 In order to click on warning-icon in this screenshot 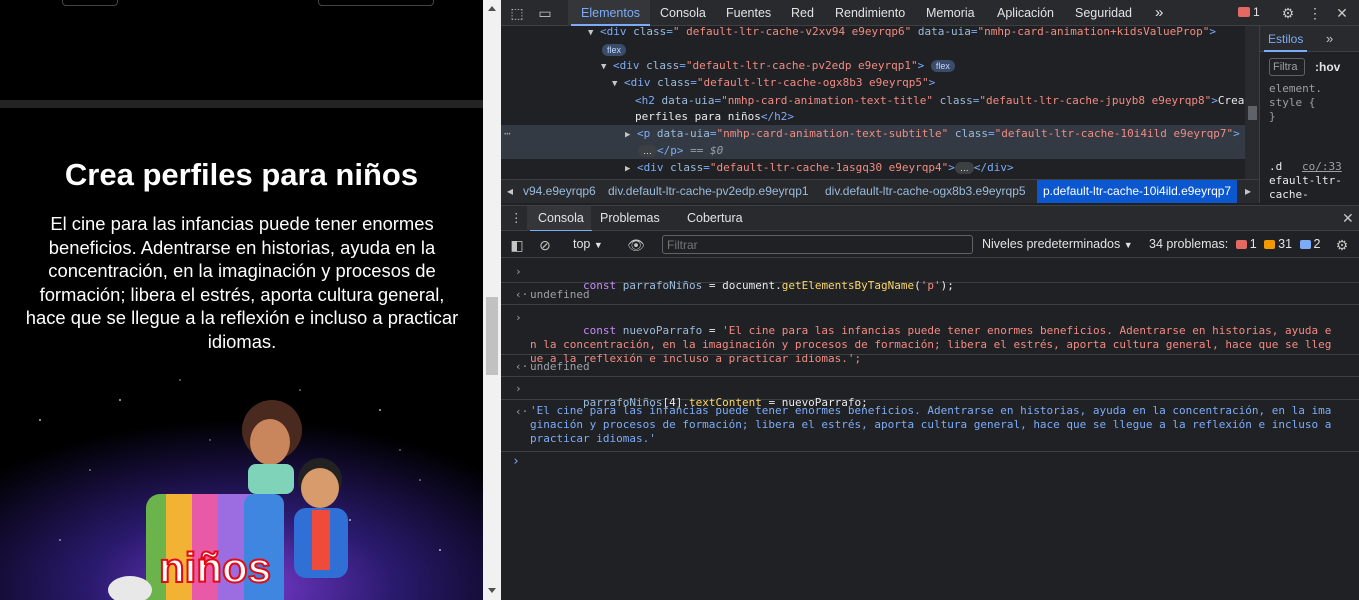, I will do `click(1270, 244)`.